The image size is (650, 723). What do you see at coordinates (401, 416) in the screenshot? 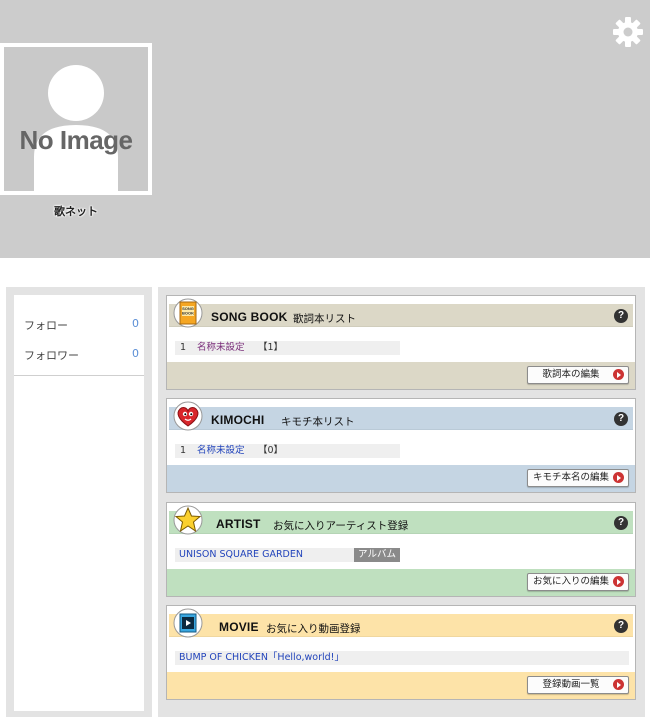
I see `kimochi-header: KIMOCHI キモチ本リスト ?` at bounding box center [401, 416].